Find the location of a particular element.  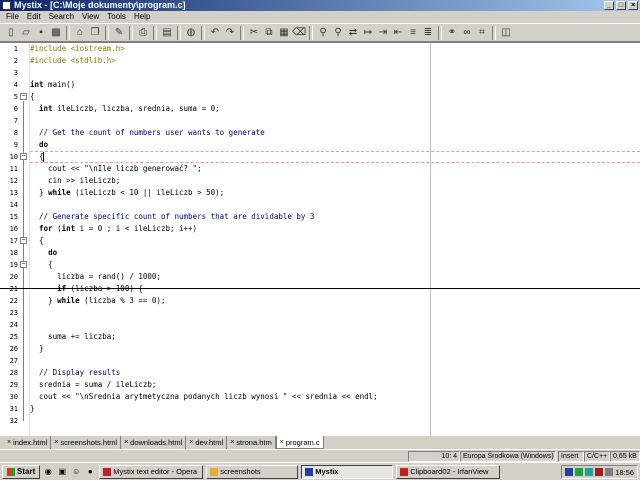

menu-edit: Edit is located at coordinates (34, 16).